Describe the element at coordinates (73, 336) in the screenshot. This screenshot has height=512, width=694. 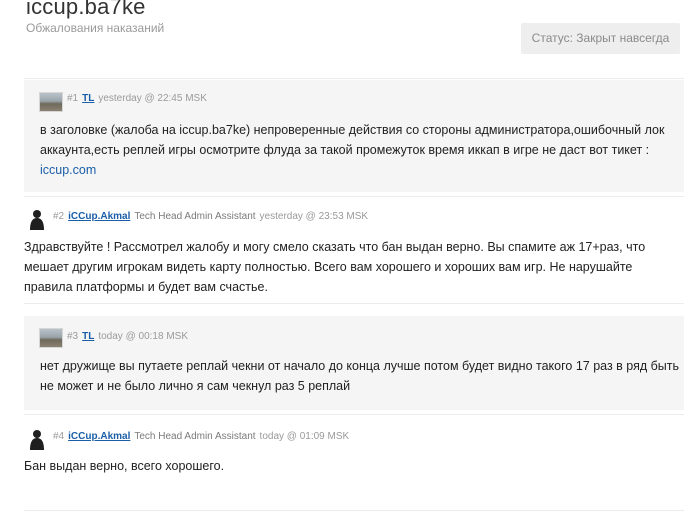
I see `post-number: #3` at that location.